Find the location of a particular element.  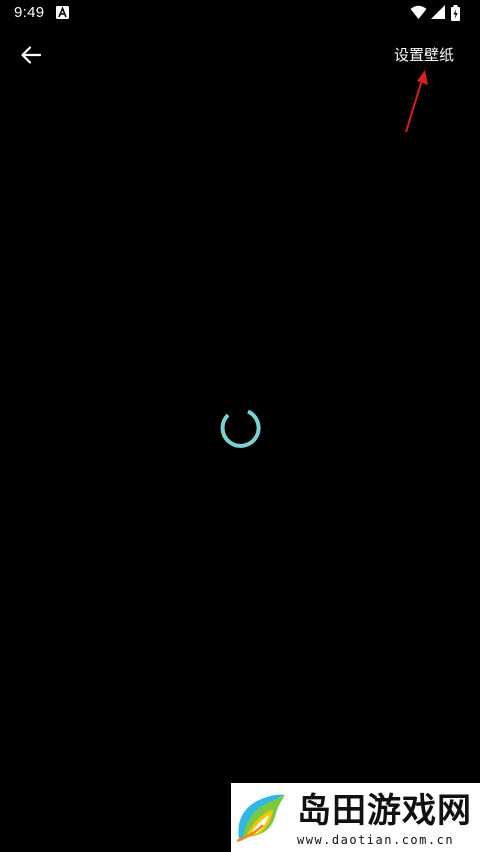

back-button is located at coordinates (31, 55).